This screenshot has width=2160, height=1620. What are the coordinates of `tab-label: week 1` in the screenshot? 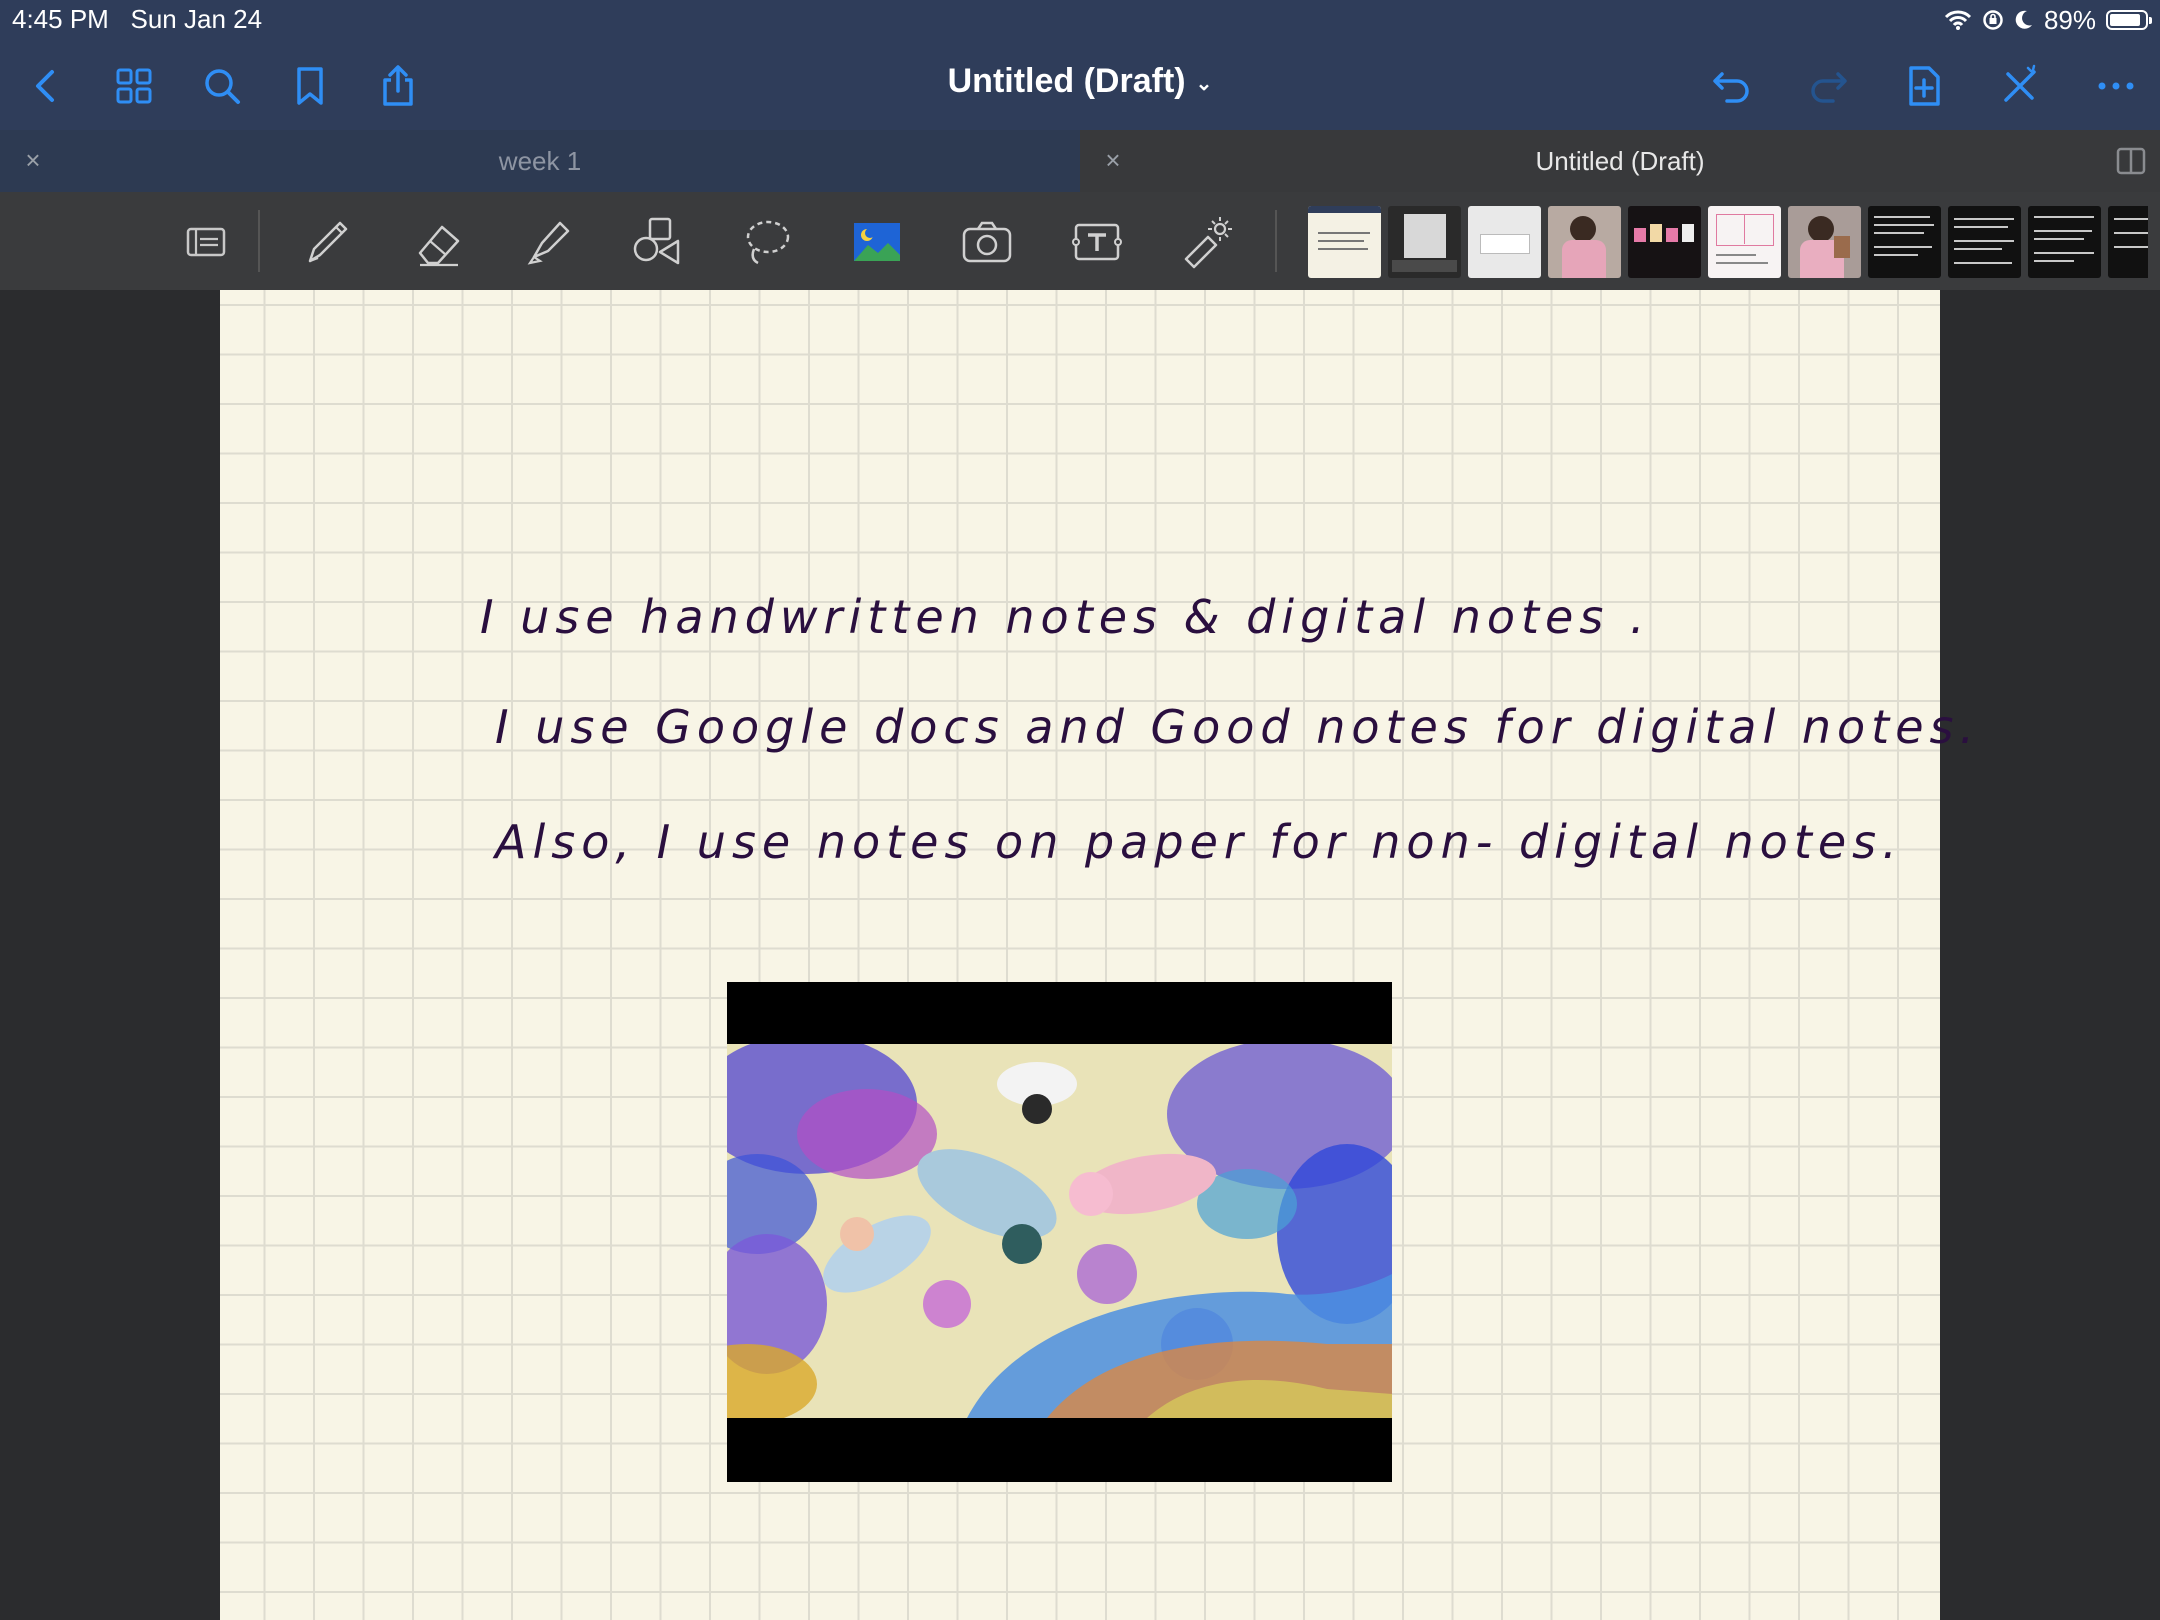 It's located at (540, 160).